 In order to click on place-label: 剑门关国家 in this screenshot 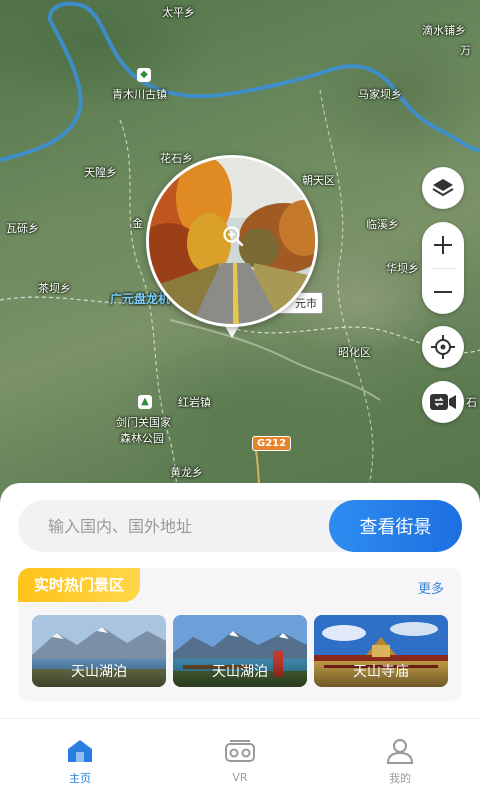, I will do `click(143, 422)`.